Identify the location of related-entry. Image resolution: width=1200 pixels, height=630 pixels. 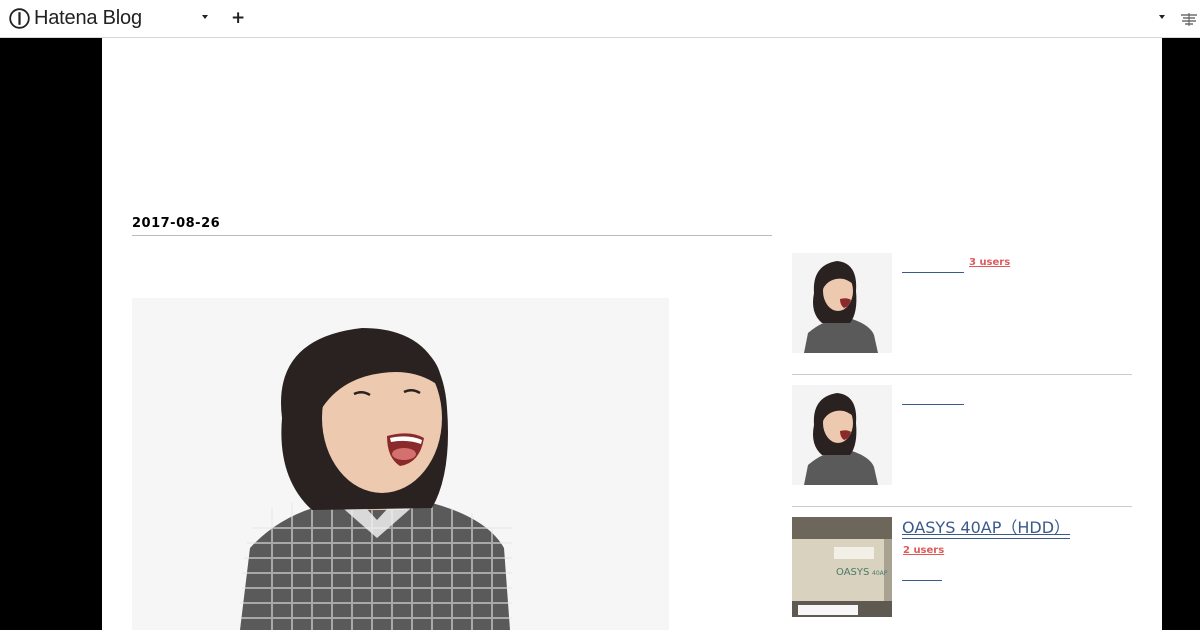
(962, 446).